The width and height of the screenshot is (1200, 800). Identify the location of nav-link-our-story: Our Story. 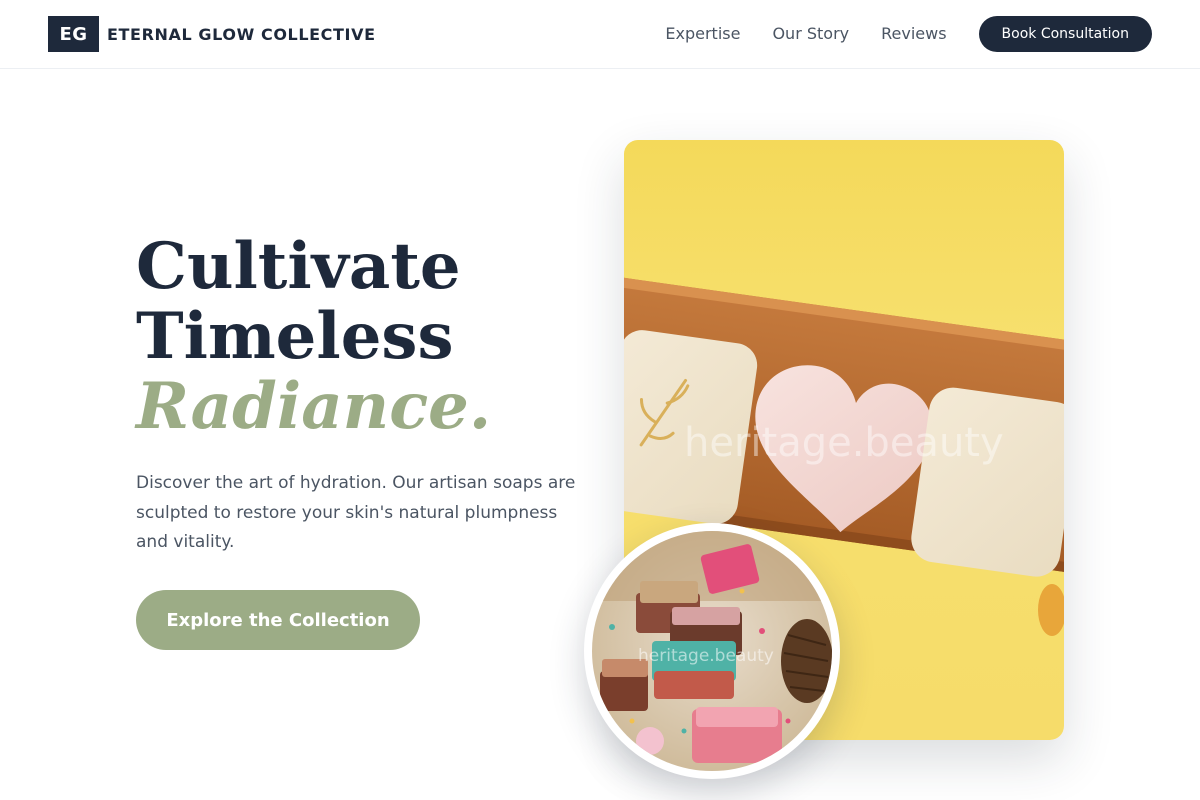
(810, 34).